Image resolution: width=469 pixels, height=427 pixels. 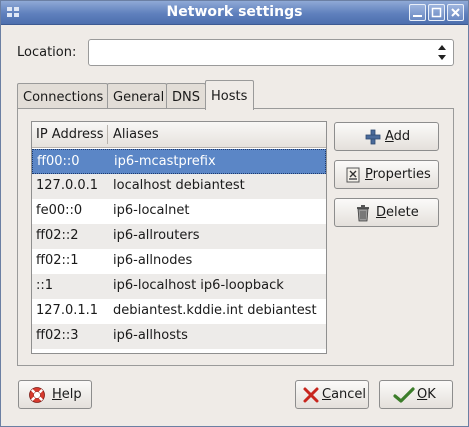 I want to click on table-row: ff00::0 ip6-mcastprefix, so click(x=179, y=161).